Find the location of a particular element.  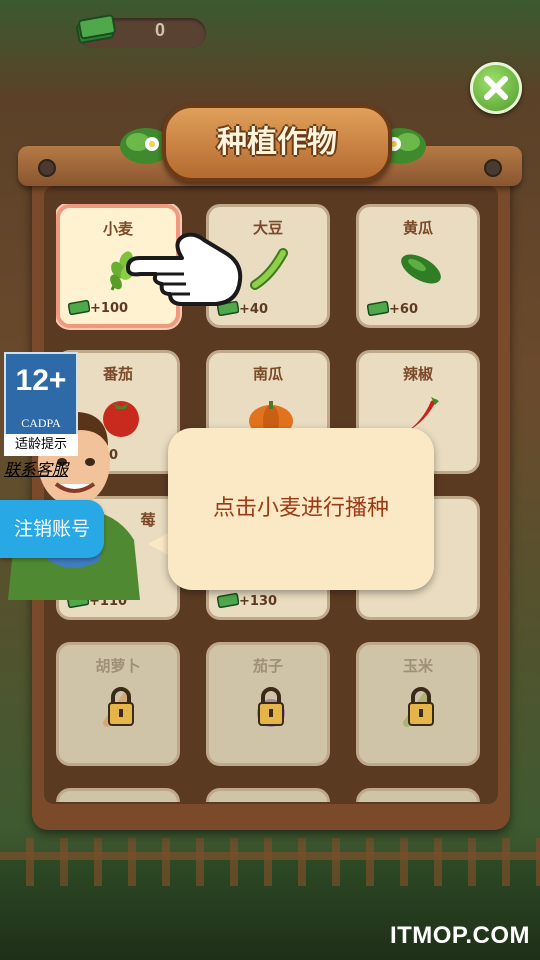

crop-card-carrot-locked: 胡萝卜 is located at coordinates (118, 704).